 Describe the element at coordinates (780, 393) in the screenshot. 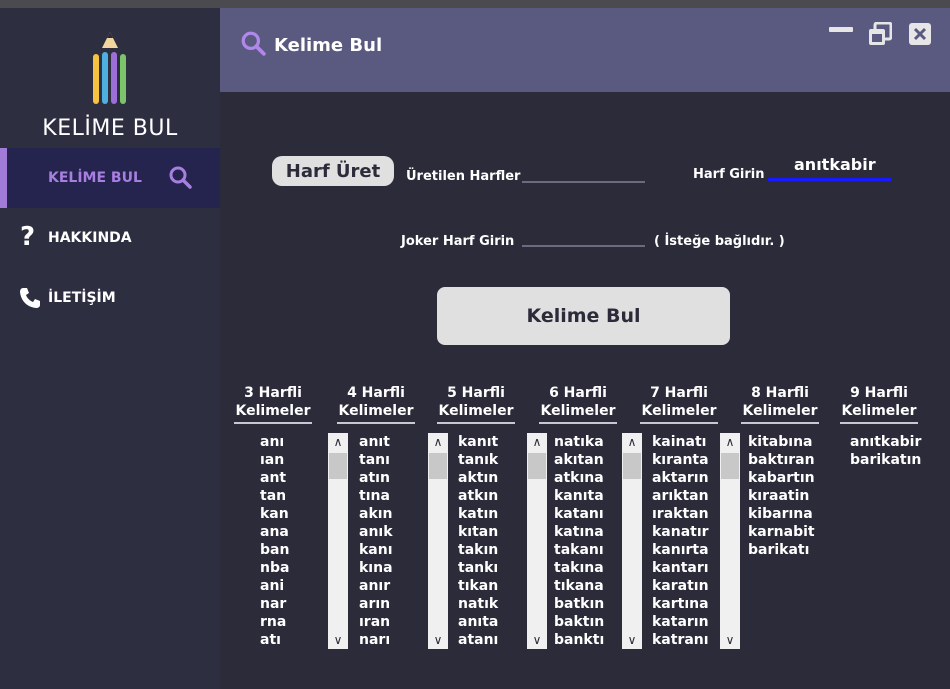

I see `column-header-line1: 8 Harfli` at that location.